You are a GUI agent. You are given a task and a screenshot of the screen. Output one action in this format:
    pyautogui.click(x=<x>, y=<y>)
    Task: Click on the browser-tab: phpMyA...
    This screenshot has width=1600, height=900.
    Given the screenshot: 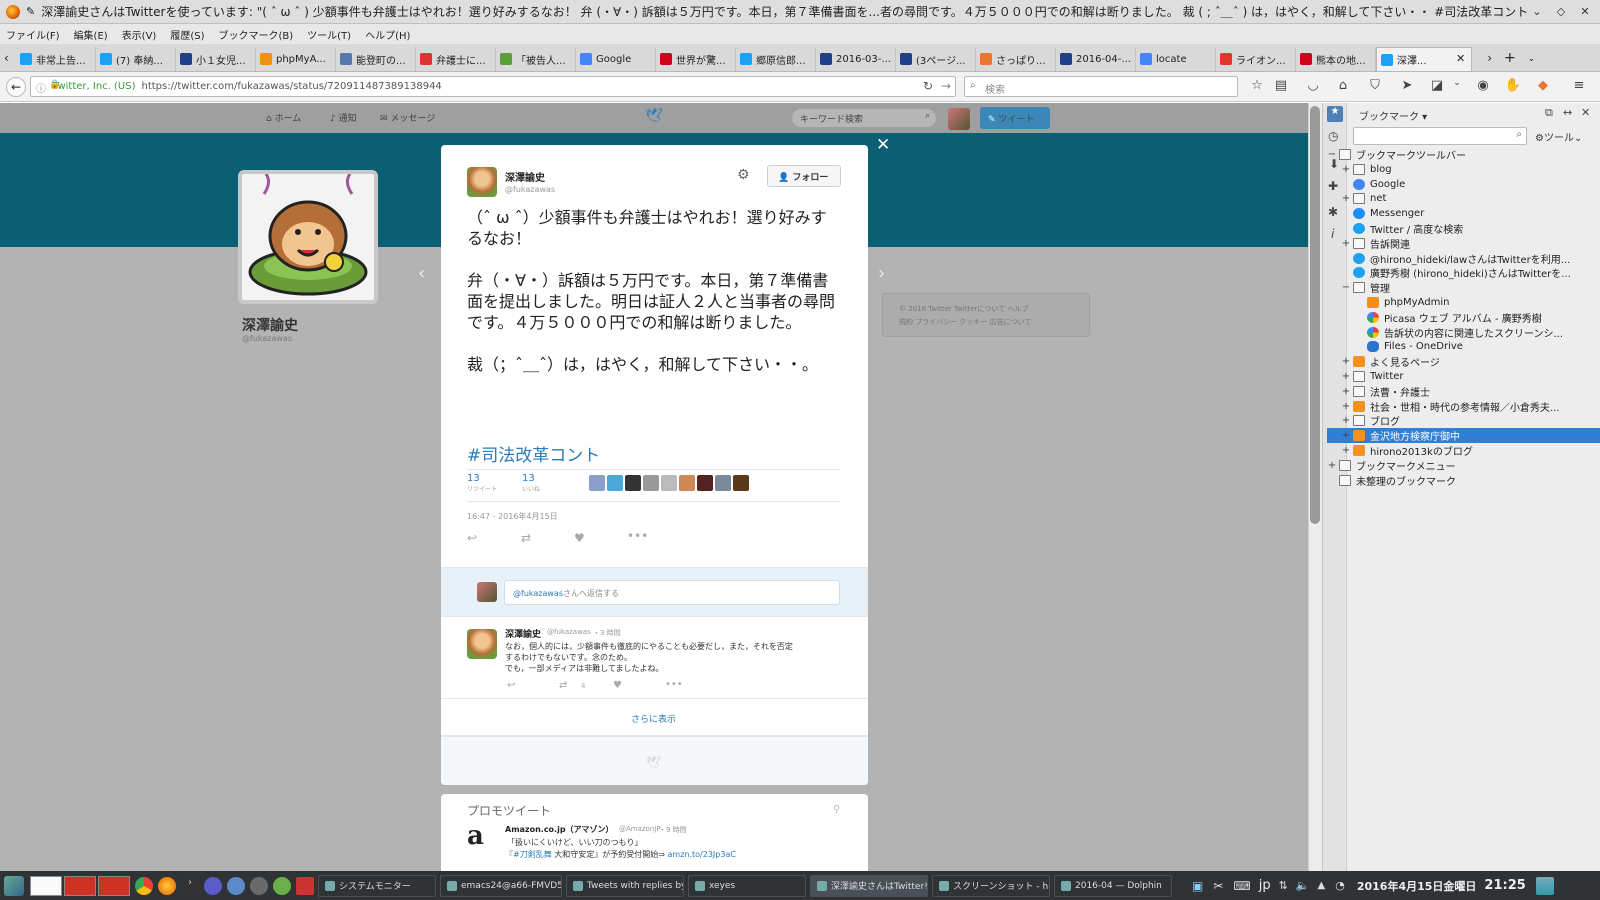 What is the action you would take?
    pyautogui.click(x=296, y=59)
    